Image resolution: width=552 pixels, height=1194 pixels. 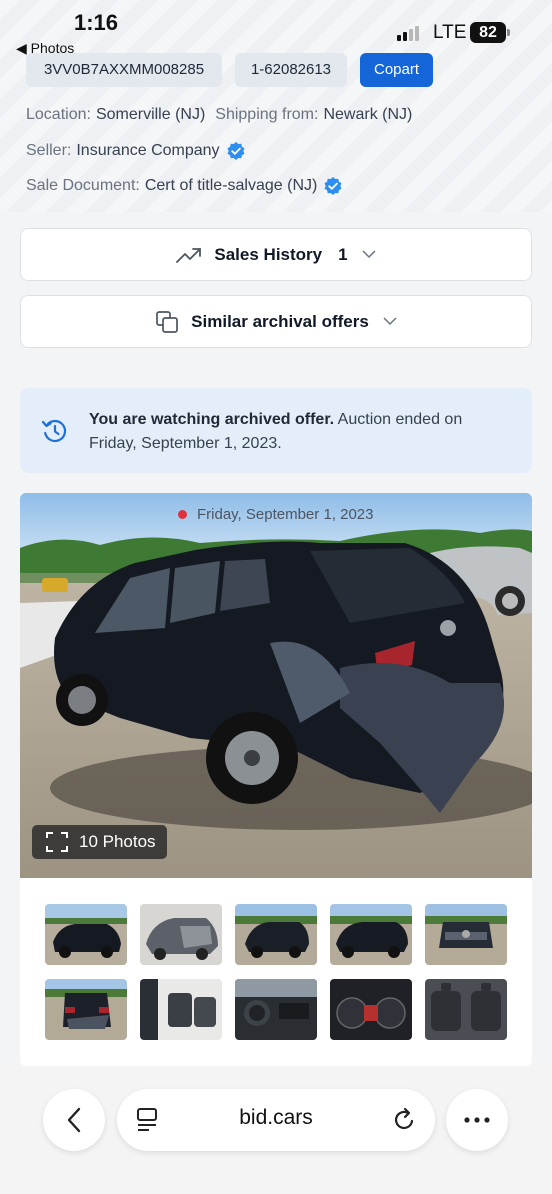 I want to click on address-bar: bid.cars, so click(x=276, y=1120).